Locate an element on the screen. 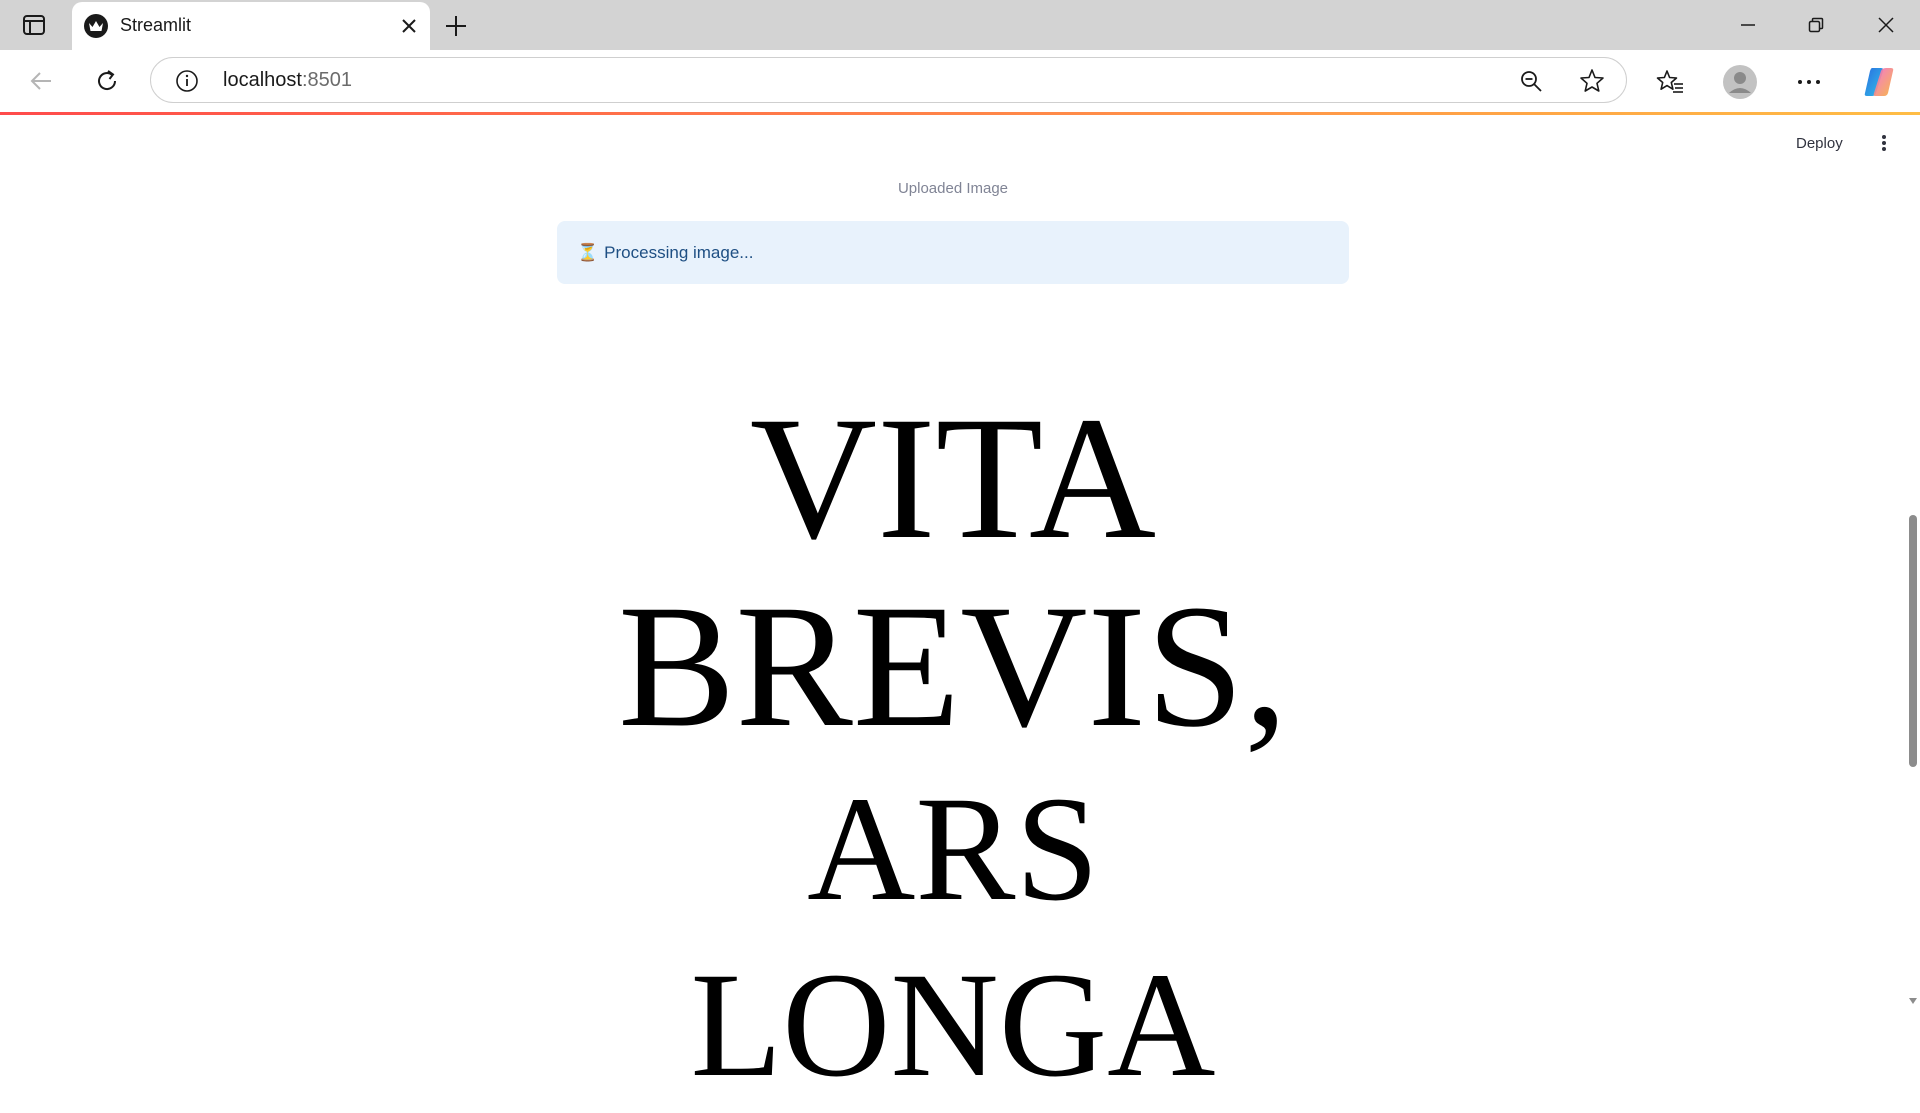 This screenshot has height=1113, width=1920. zoom-out-icon is located at coordinates (1531, 81).